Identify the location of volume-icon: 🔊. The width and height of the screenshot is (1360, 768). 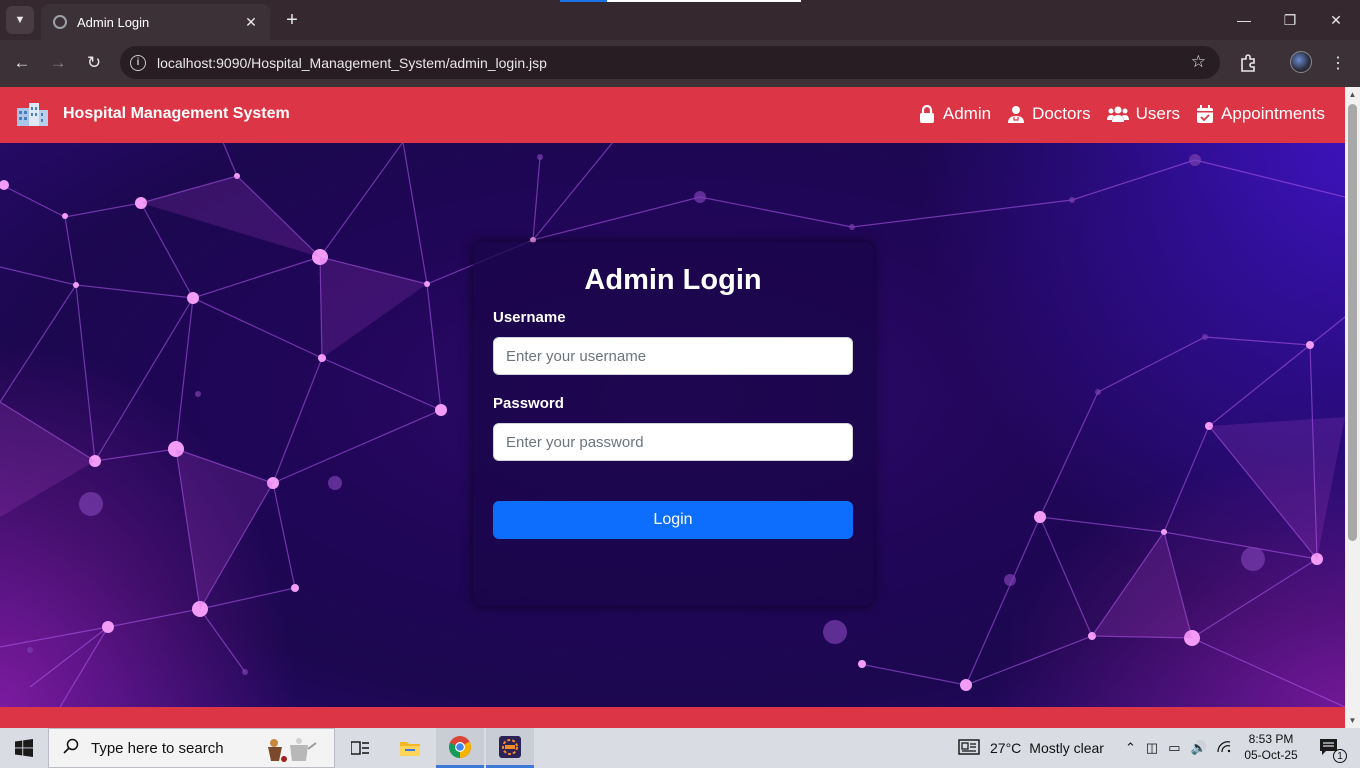
(1199, 748).